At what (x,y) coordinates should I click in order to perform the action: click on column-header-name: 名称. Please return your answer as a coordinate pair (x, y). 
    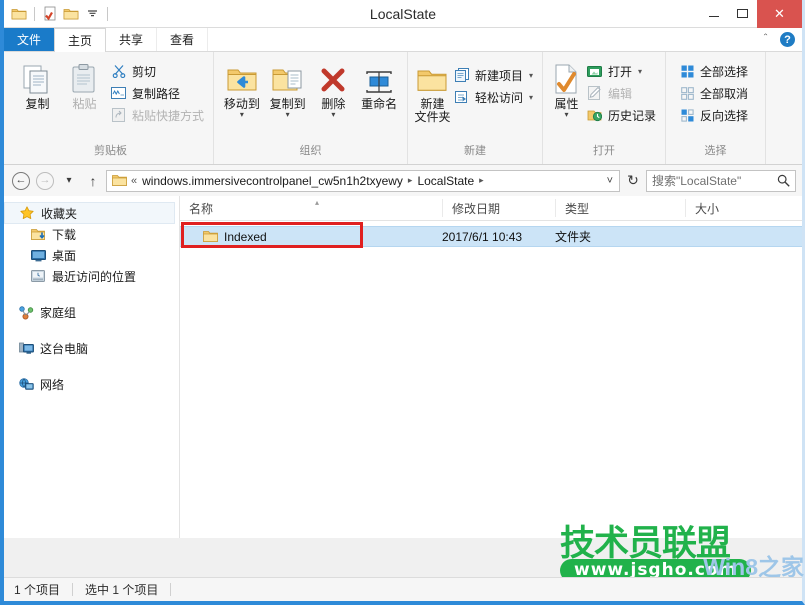
    Looking at the image, I should click on (311, 208).